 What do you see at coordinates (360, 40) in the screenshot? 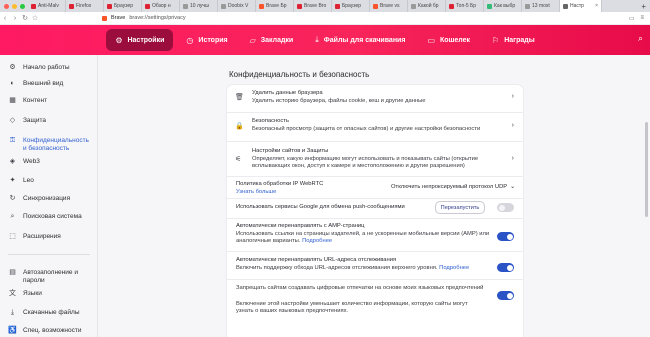
I see `header-nav-item-3: ⤓ Файлы для скачивания` at bounding box center [360, 40].